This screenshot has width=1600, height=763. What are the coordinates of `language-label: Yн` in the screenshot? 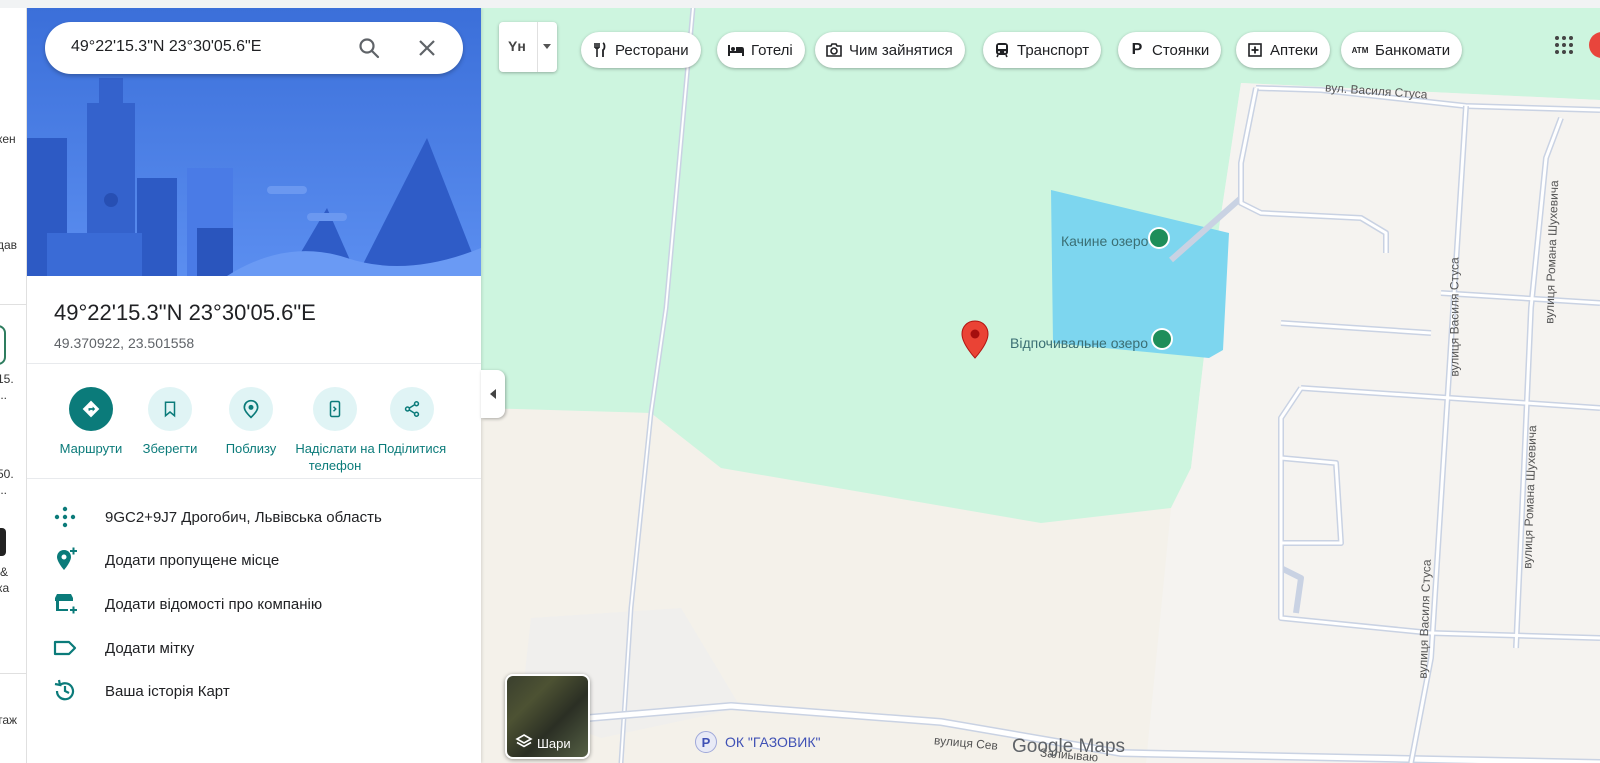 It's located at (517, 46).